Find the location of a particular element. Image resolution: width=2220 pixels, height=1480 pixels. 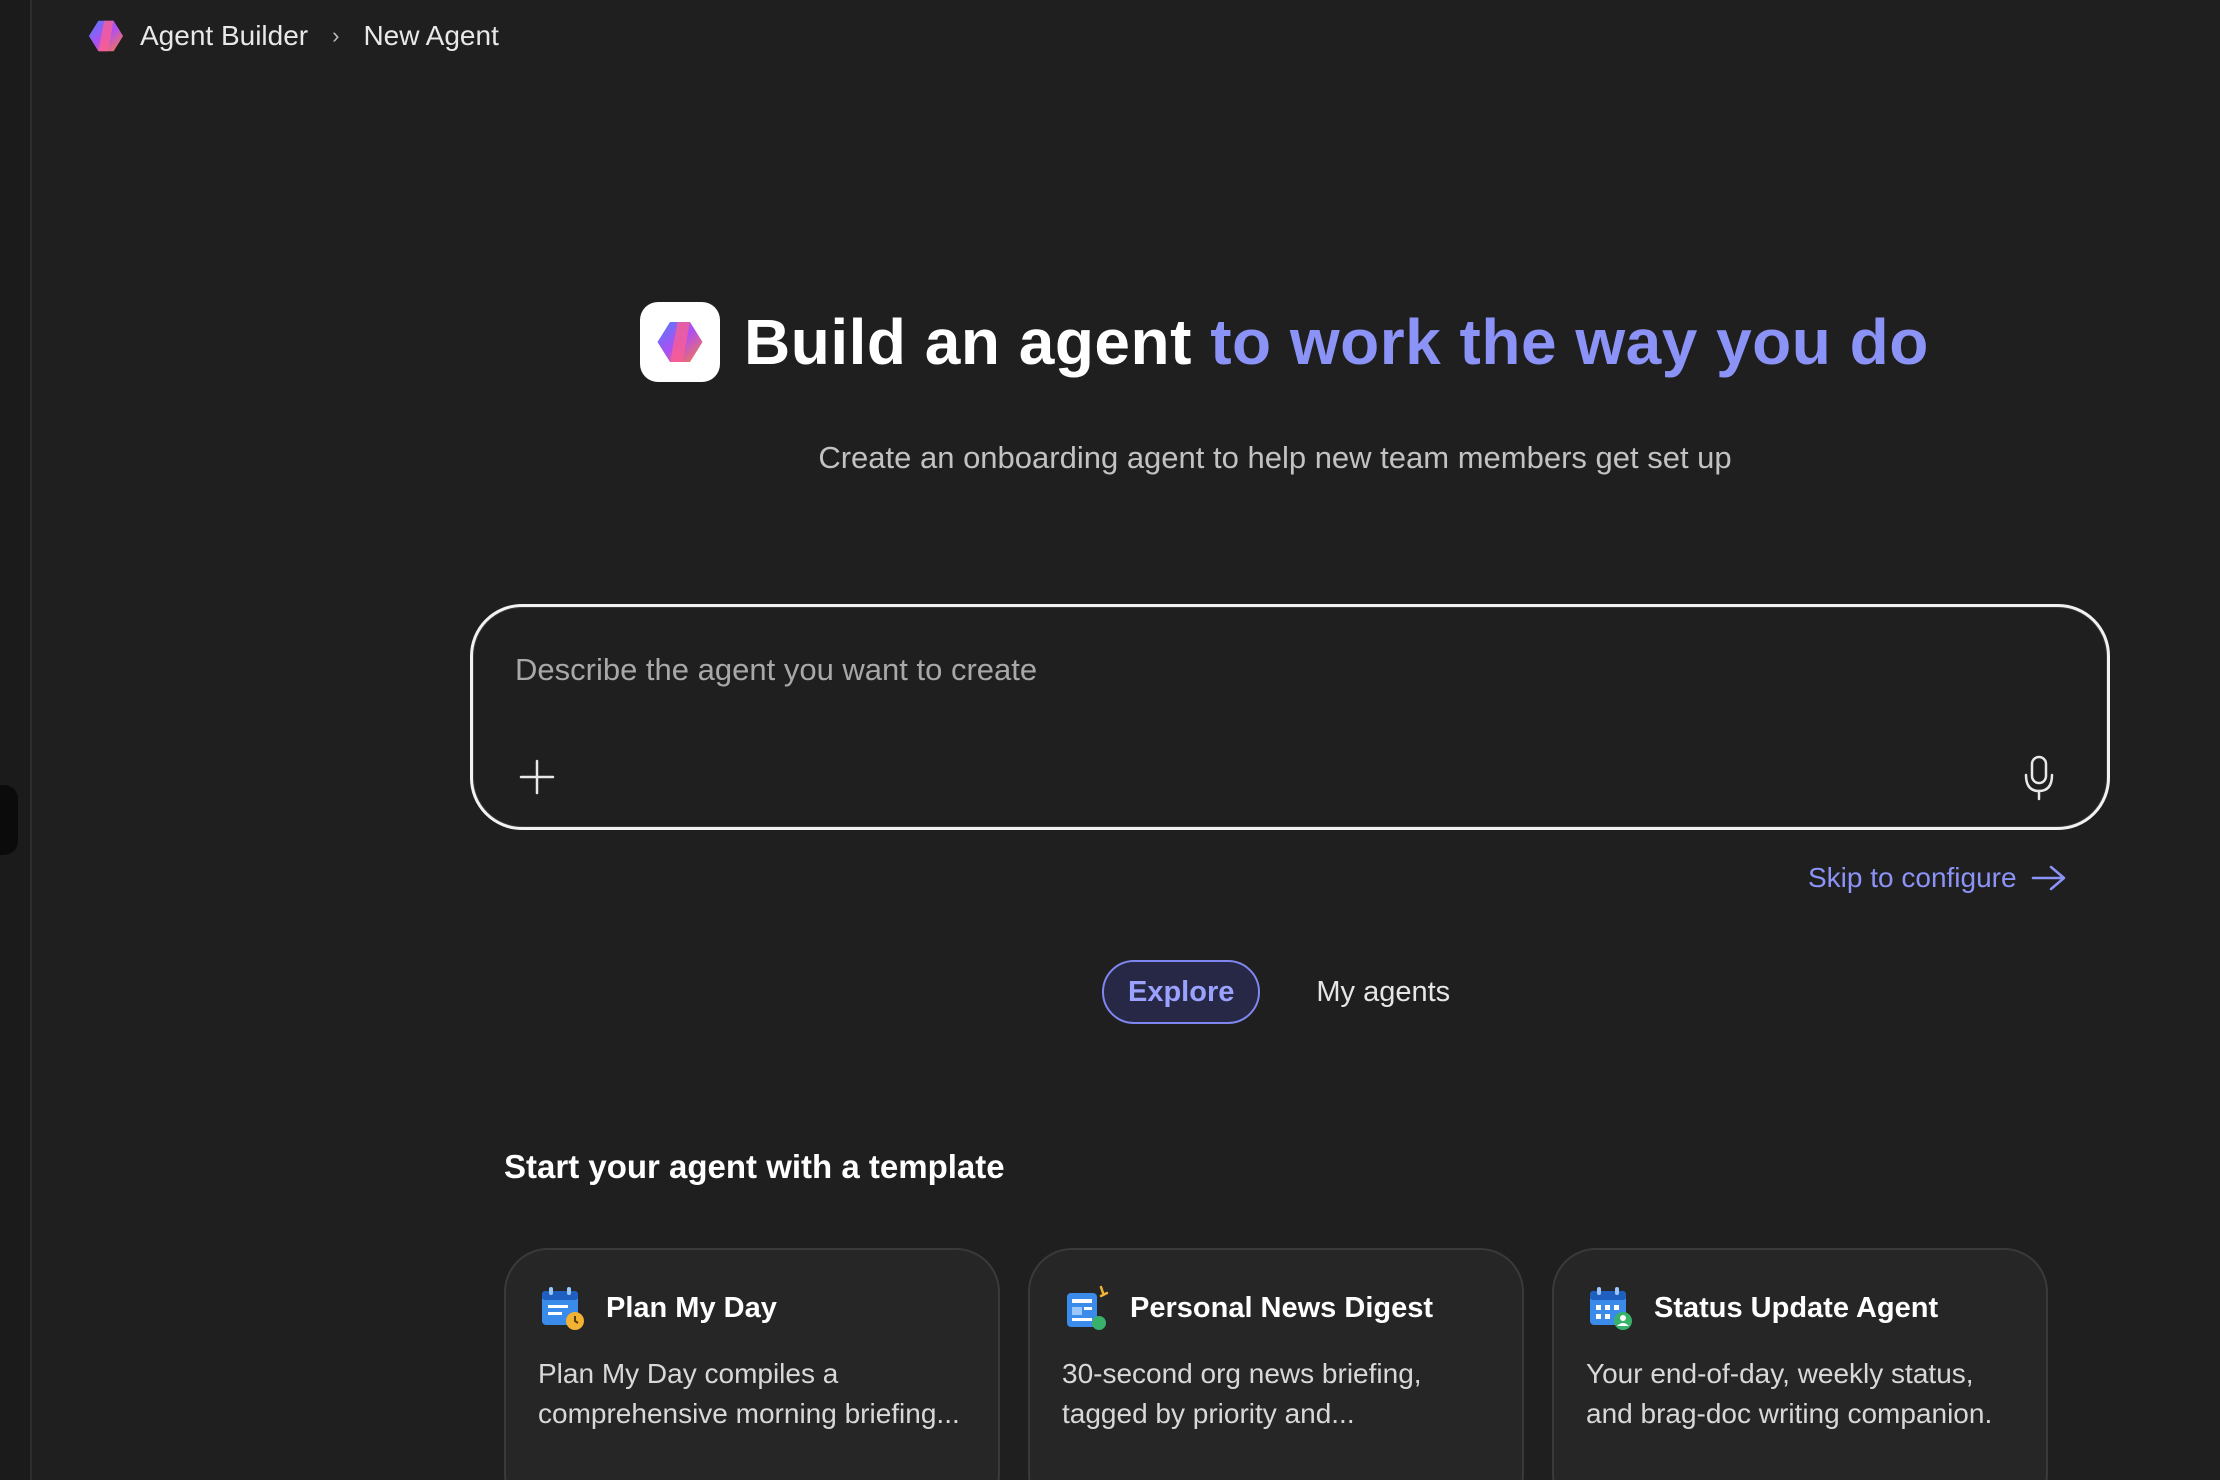

skip-label: Skip to configure is located at coordinates (1912, 877).